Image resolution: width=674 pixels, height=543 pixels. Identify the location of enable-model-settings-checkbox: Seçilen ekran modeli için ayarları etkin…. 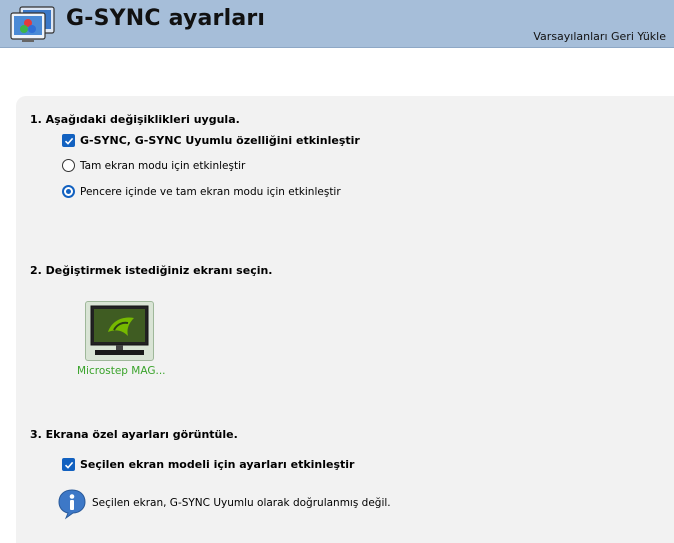
(208, 464).